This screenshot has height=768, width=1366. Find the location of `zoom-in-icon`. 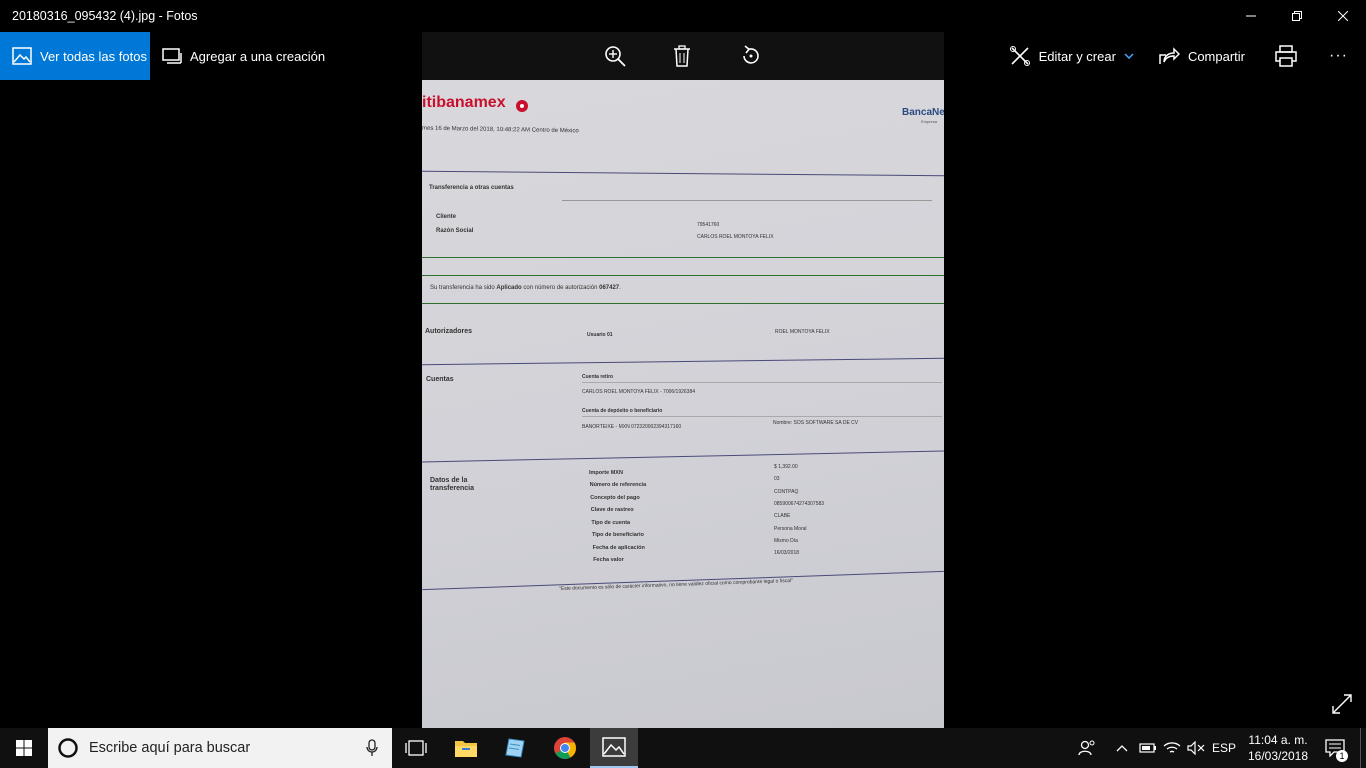

zoom-in-icon is located at coordinates (615, 56).